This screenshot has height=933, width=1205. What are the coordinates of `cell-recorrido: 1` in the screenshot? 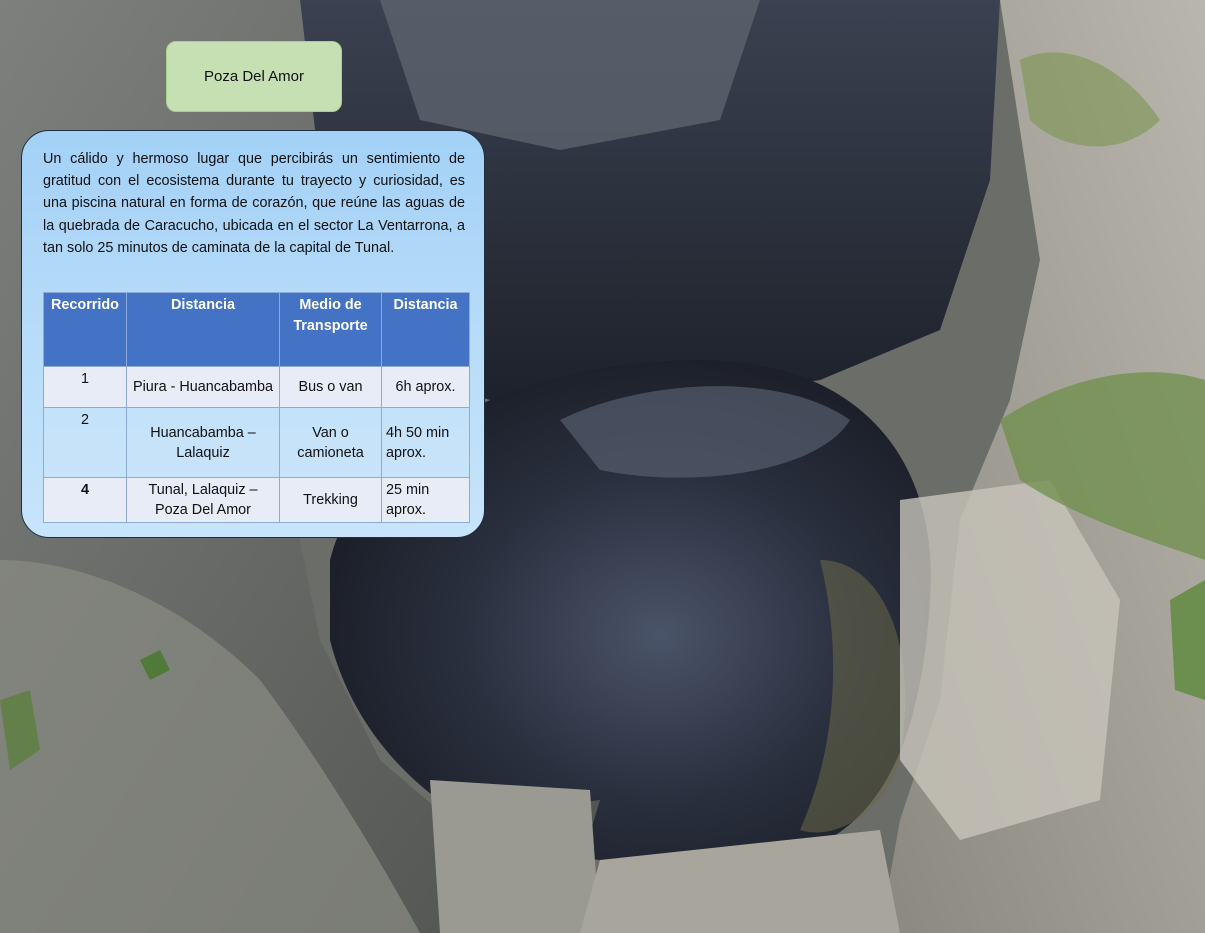 It's located at (85, 387).